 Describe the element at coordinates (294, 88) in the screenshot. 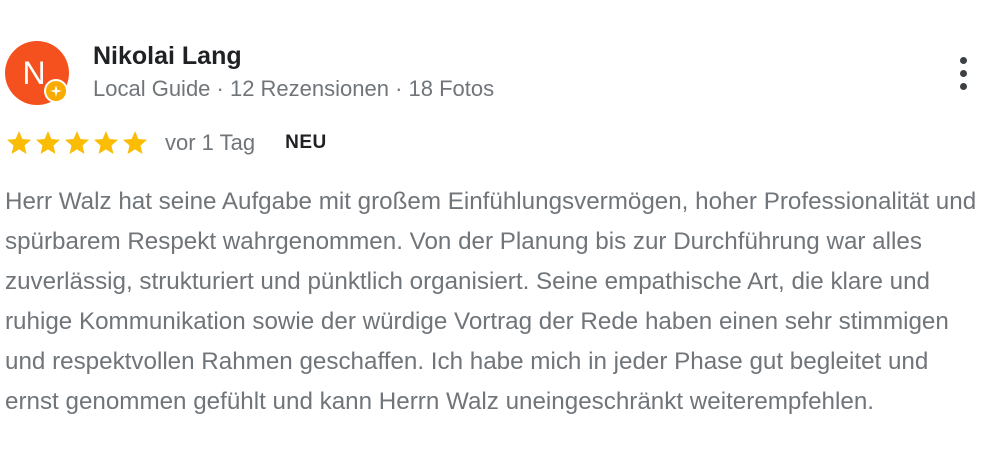

I see `author-meta: Local Guide · 12 Rezensionen · 18 Fotos` at that location.